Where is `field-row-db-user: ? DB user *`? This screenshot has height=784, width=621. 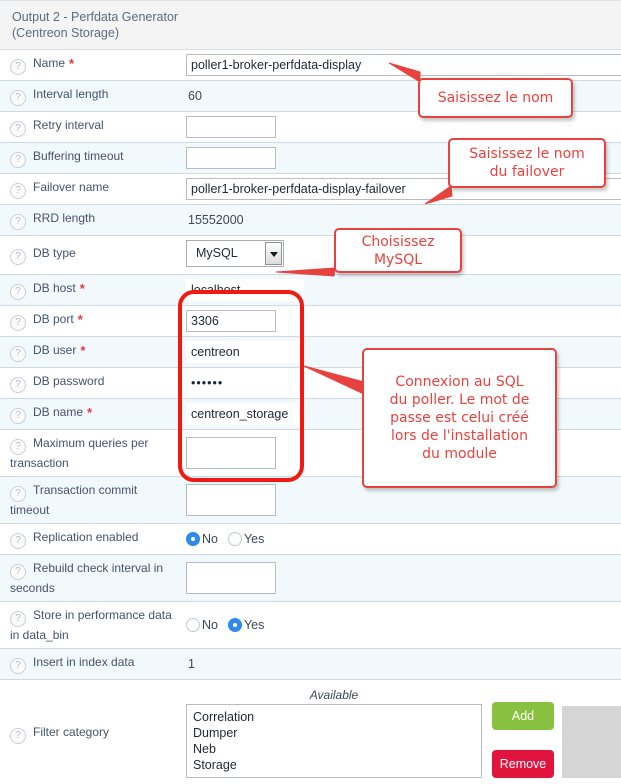 field-row-db-user: ? DB user * is located at coordinates (310, 352).